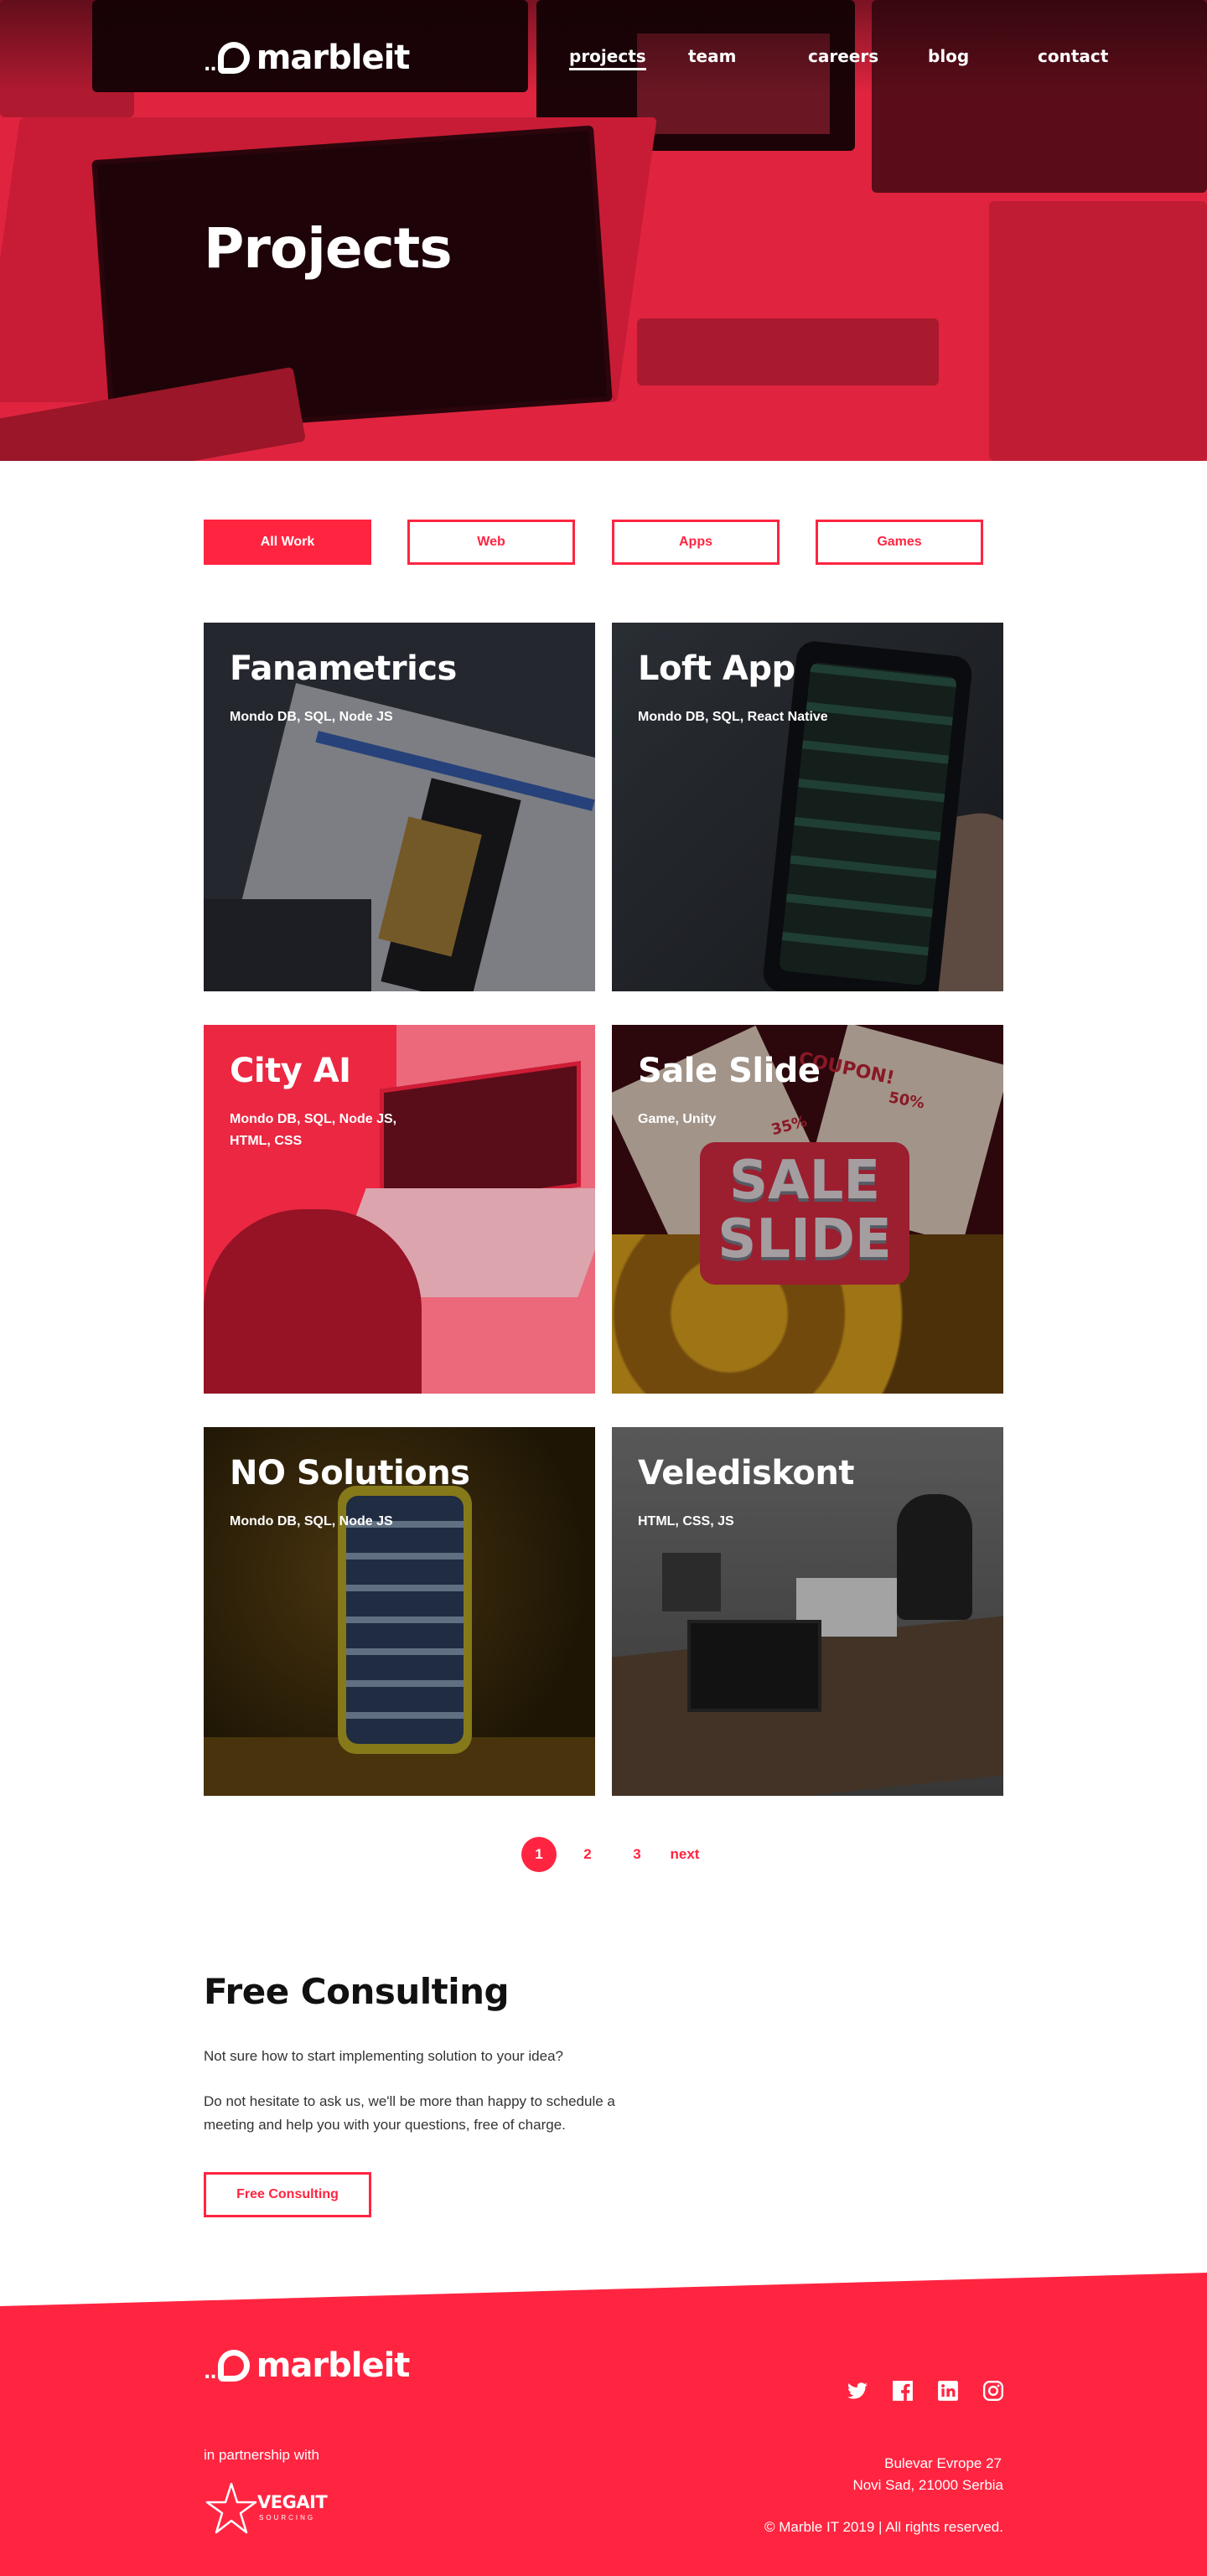  I want to click on linkedin-icon, so click(948, 2391).